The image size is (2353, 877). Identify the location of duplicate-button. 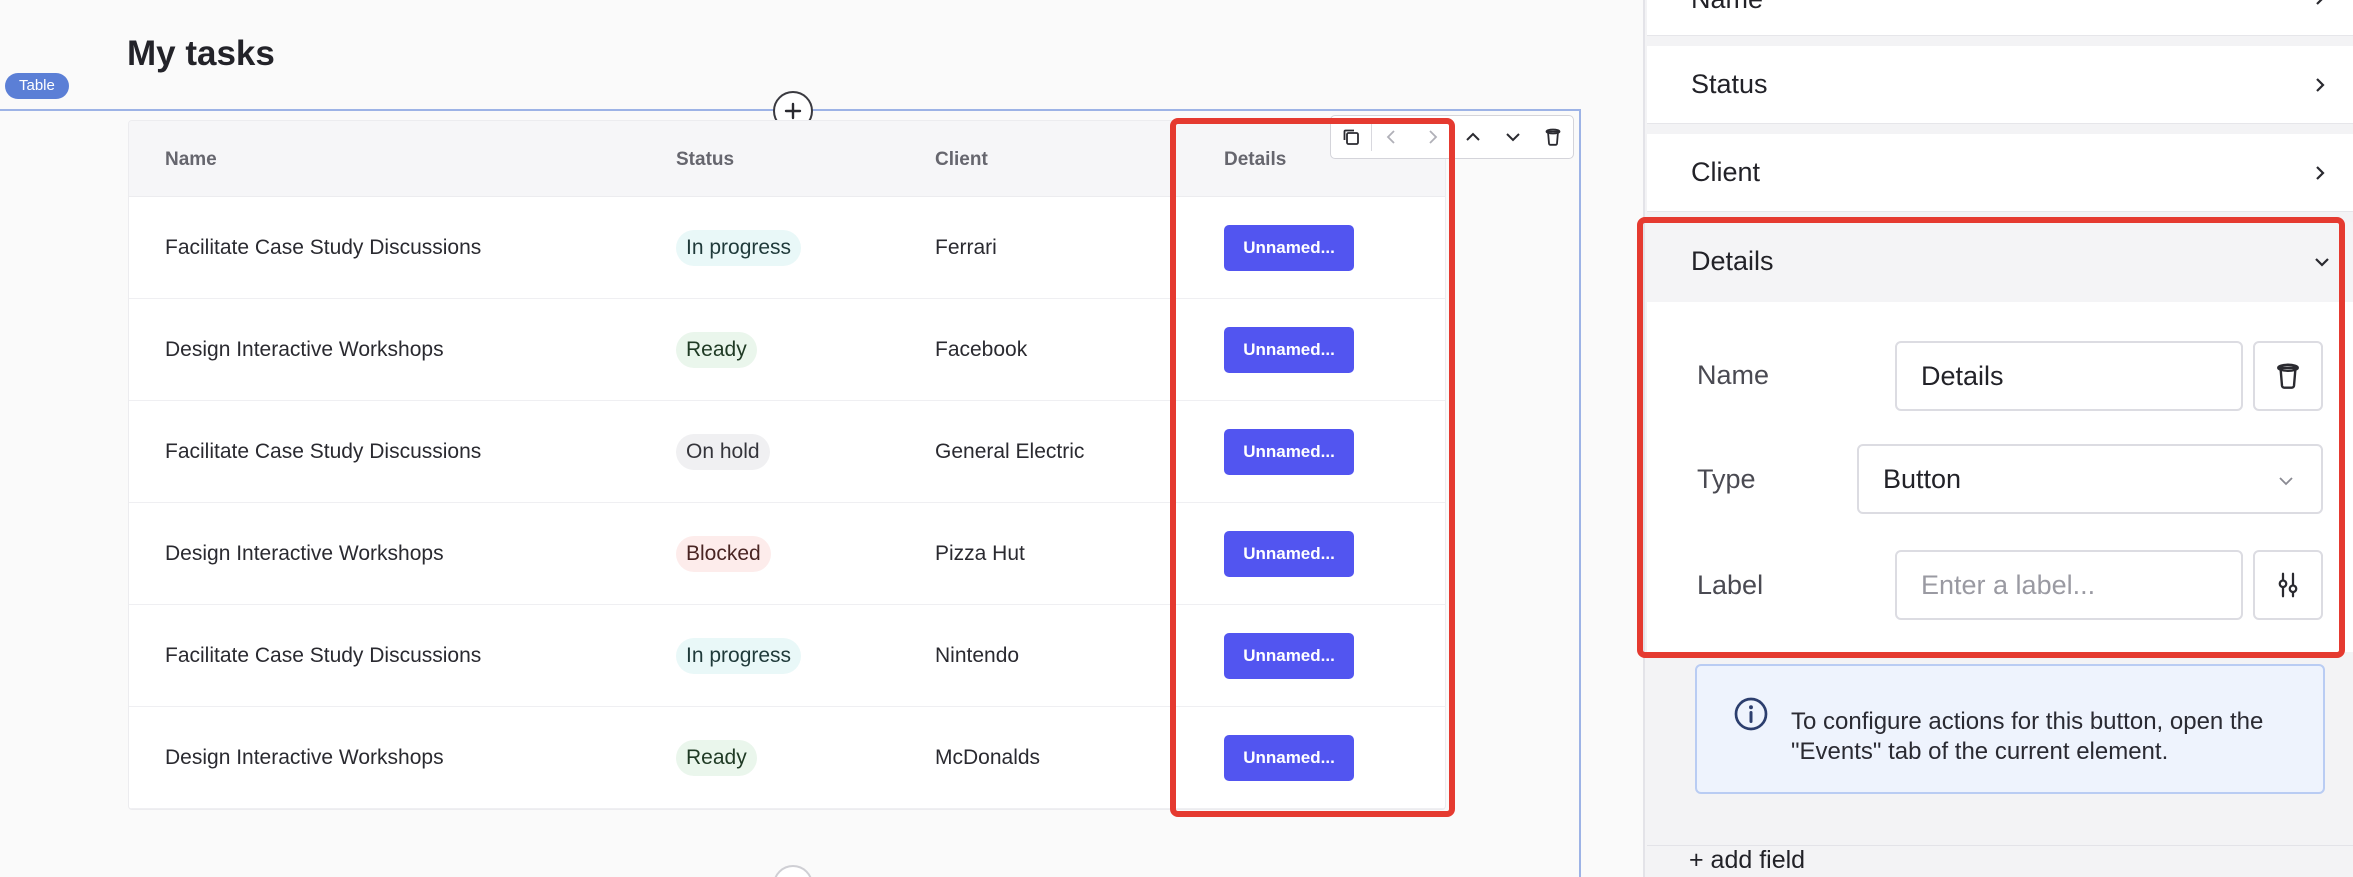
(1351, 137).